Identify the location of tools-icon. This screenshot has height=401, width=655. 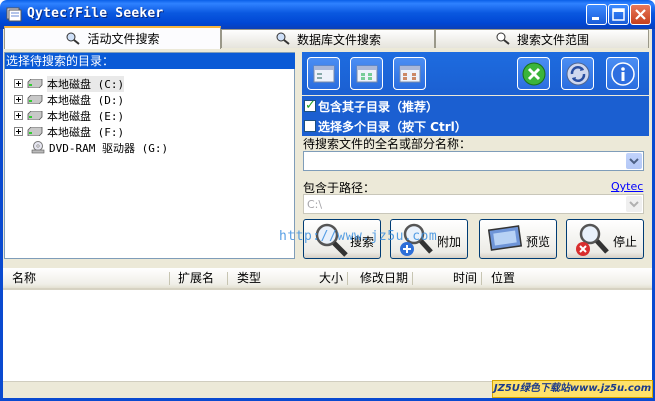
(533, 73).